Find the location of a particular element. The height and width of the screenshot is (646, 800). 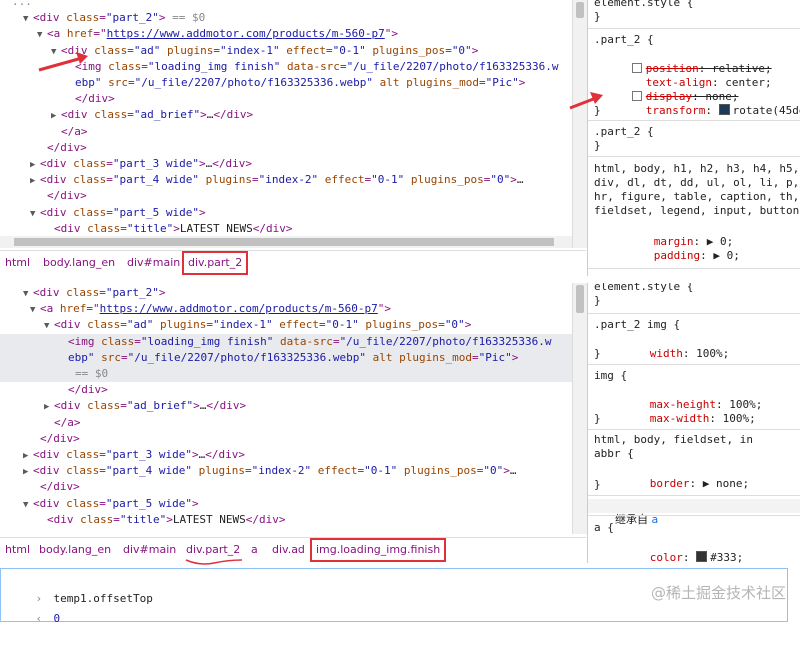

style-prop-transform: transform: rotate(45deg); is located at coordinates (703, 103).